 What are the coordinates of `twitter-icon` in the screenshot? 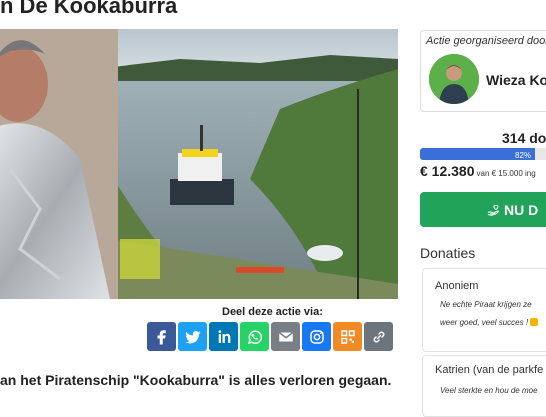 It's located at (192, 336).